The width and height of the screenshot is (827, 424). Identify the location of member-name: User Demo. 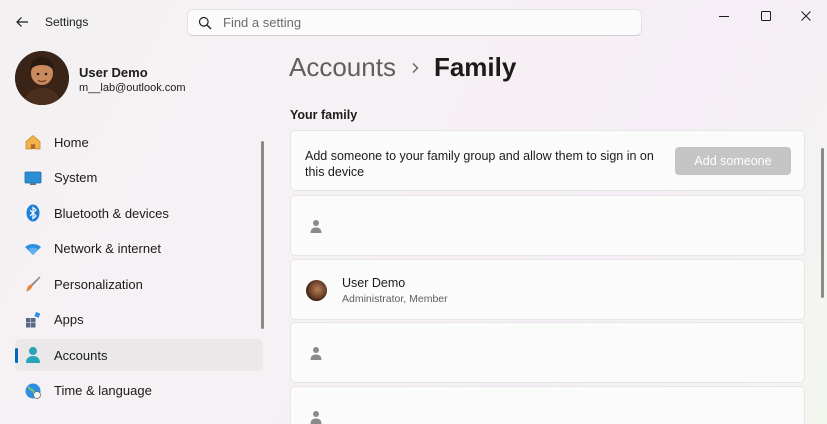
(374, 283).